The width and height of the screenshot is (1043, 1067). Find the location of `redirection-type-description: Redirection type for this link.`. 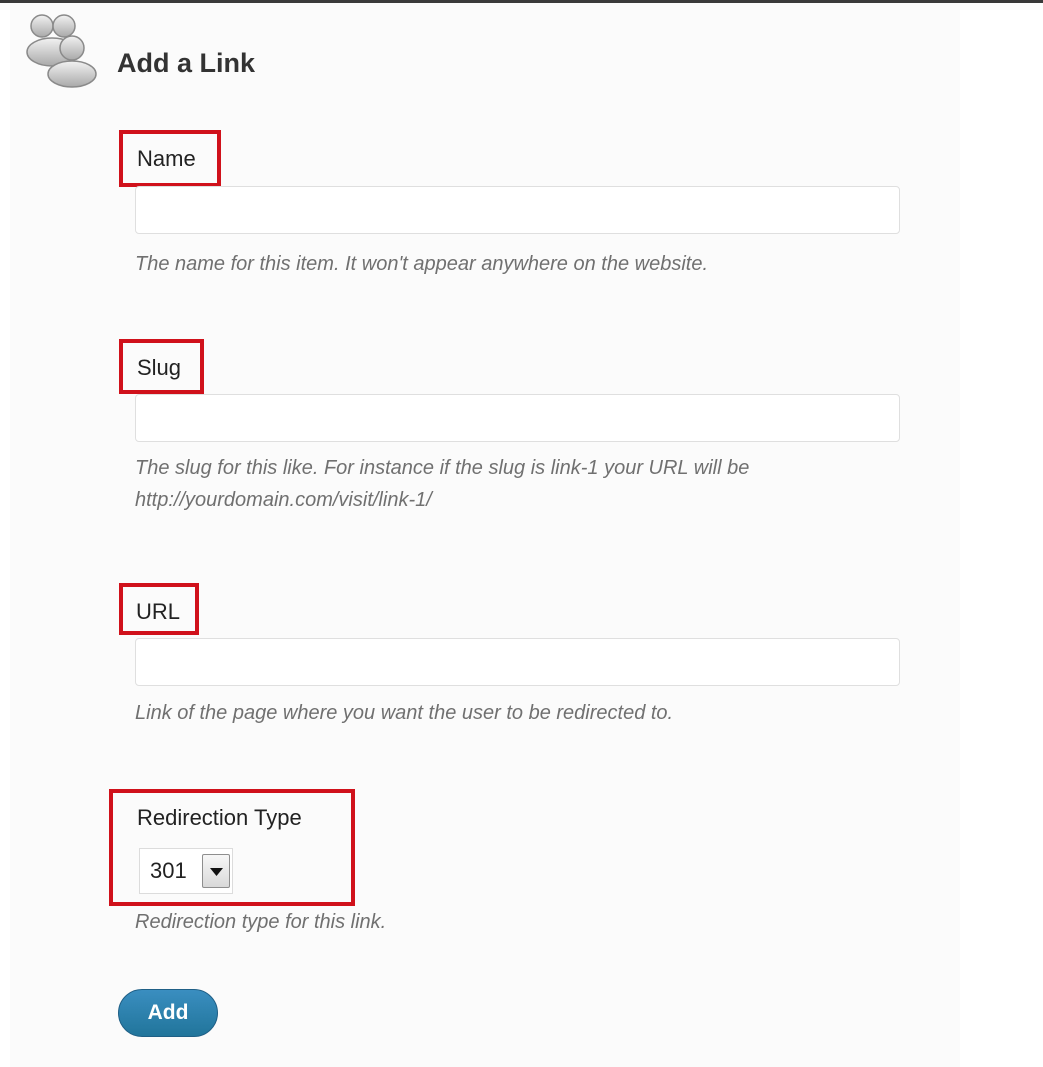

redirection-type-description: Redirection type for this link. is located at coordinates (261, 922).